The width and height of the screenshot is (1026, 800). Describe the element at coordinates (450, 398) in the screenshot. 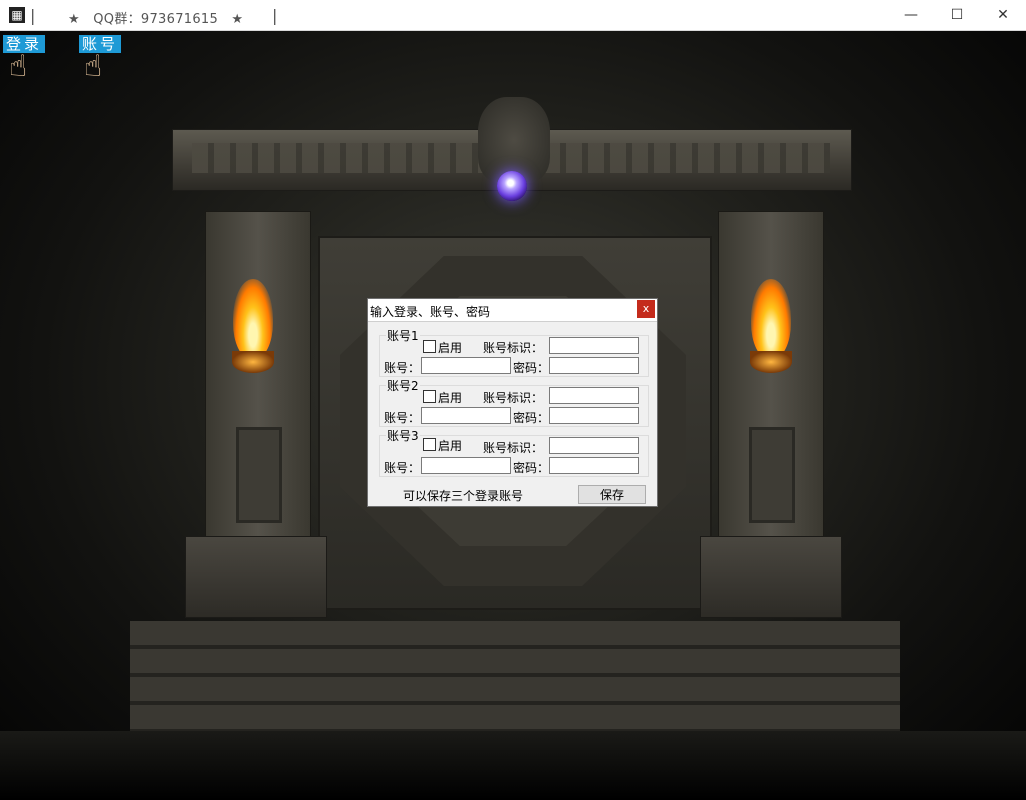

I see `enable-label-2: 启用` at that location.